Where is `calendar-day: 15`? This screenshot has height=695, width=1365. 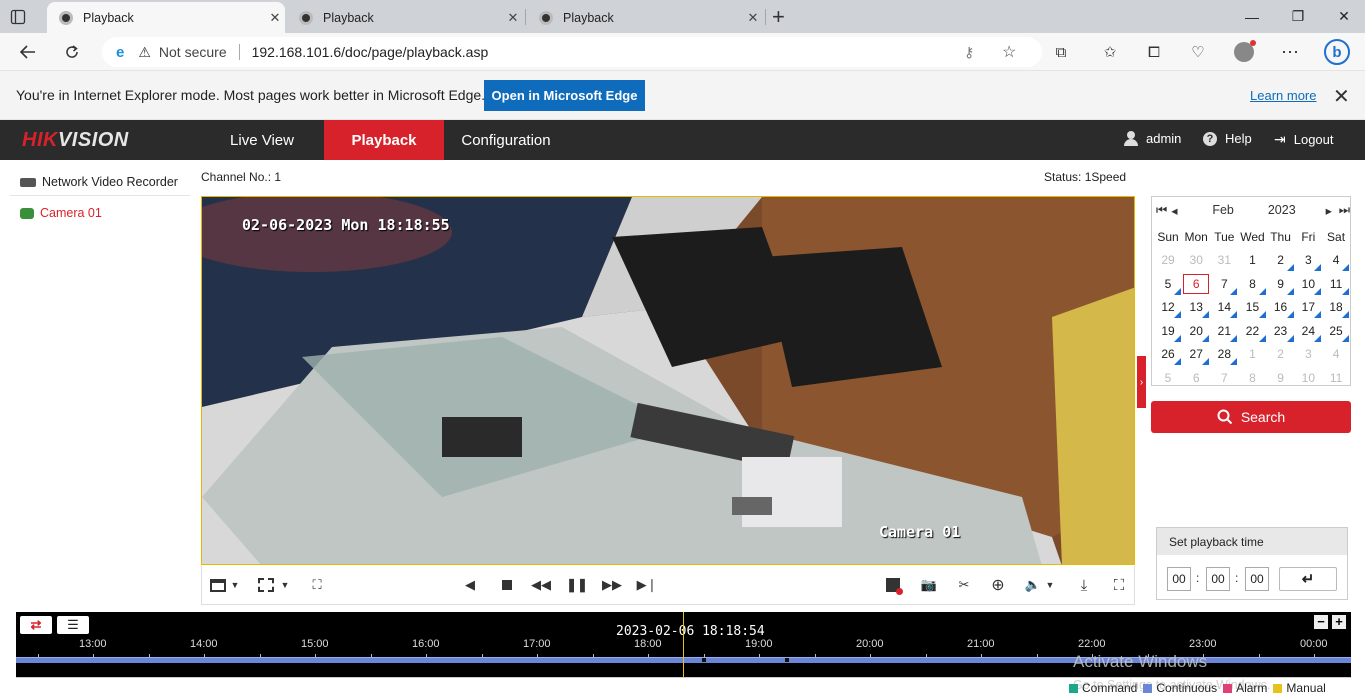
calendar-day: 15 is located at coordinates (1252, 308).